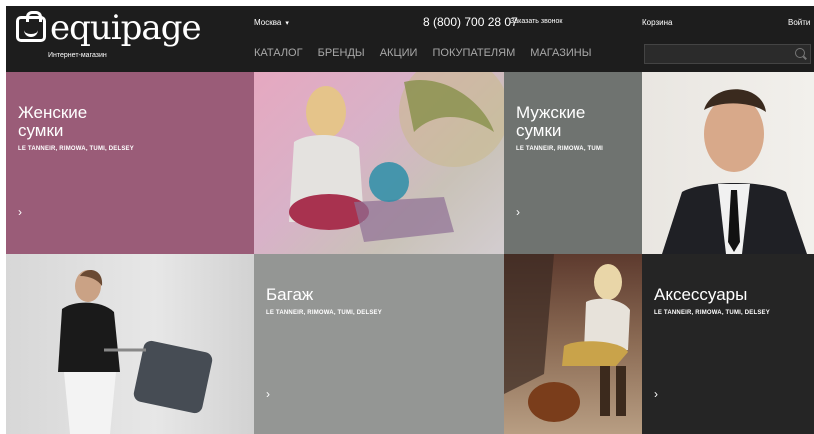 The width and height of the screenshot is (814, 434). I want to click on cart-link: Корзина, so click(657, 22).